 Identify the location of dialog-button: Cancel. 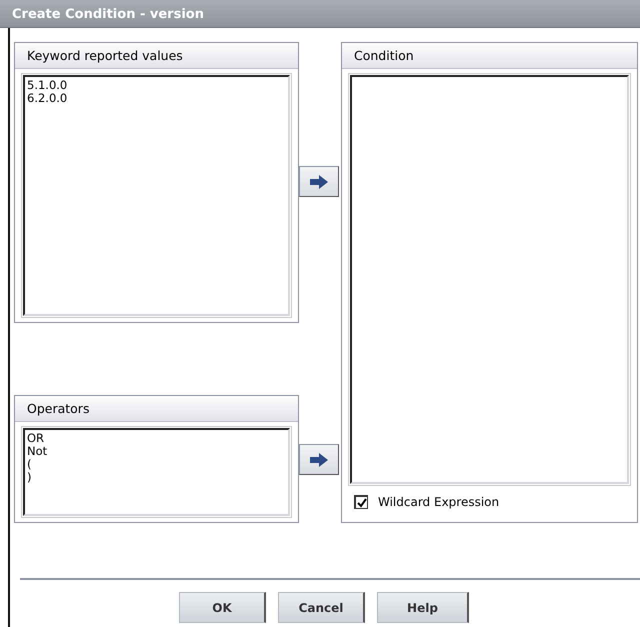
(321, 607).